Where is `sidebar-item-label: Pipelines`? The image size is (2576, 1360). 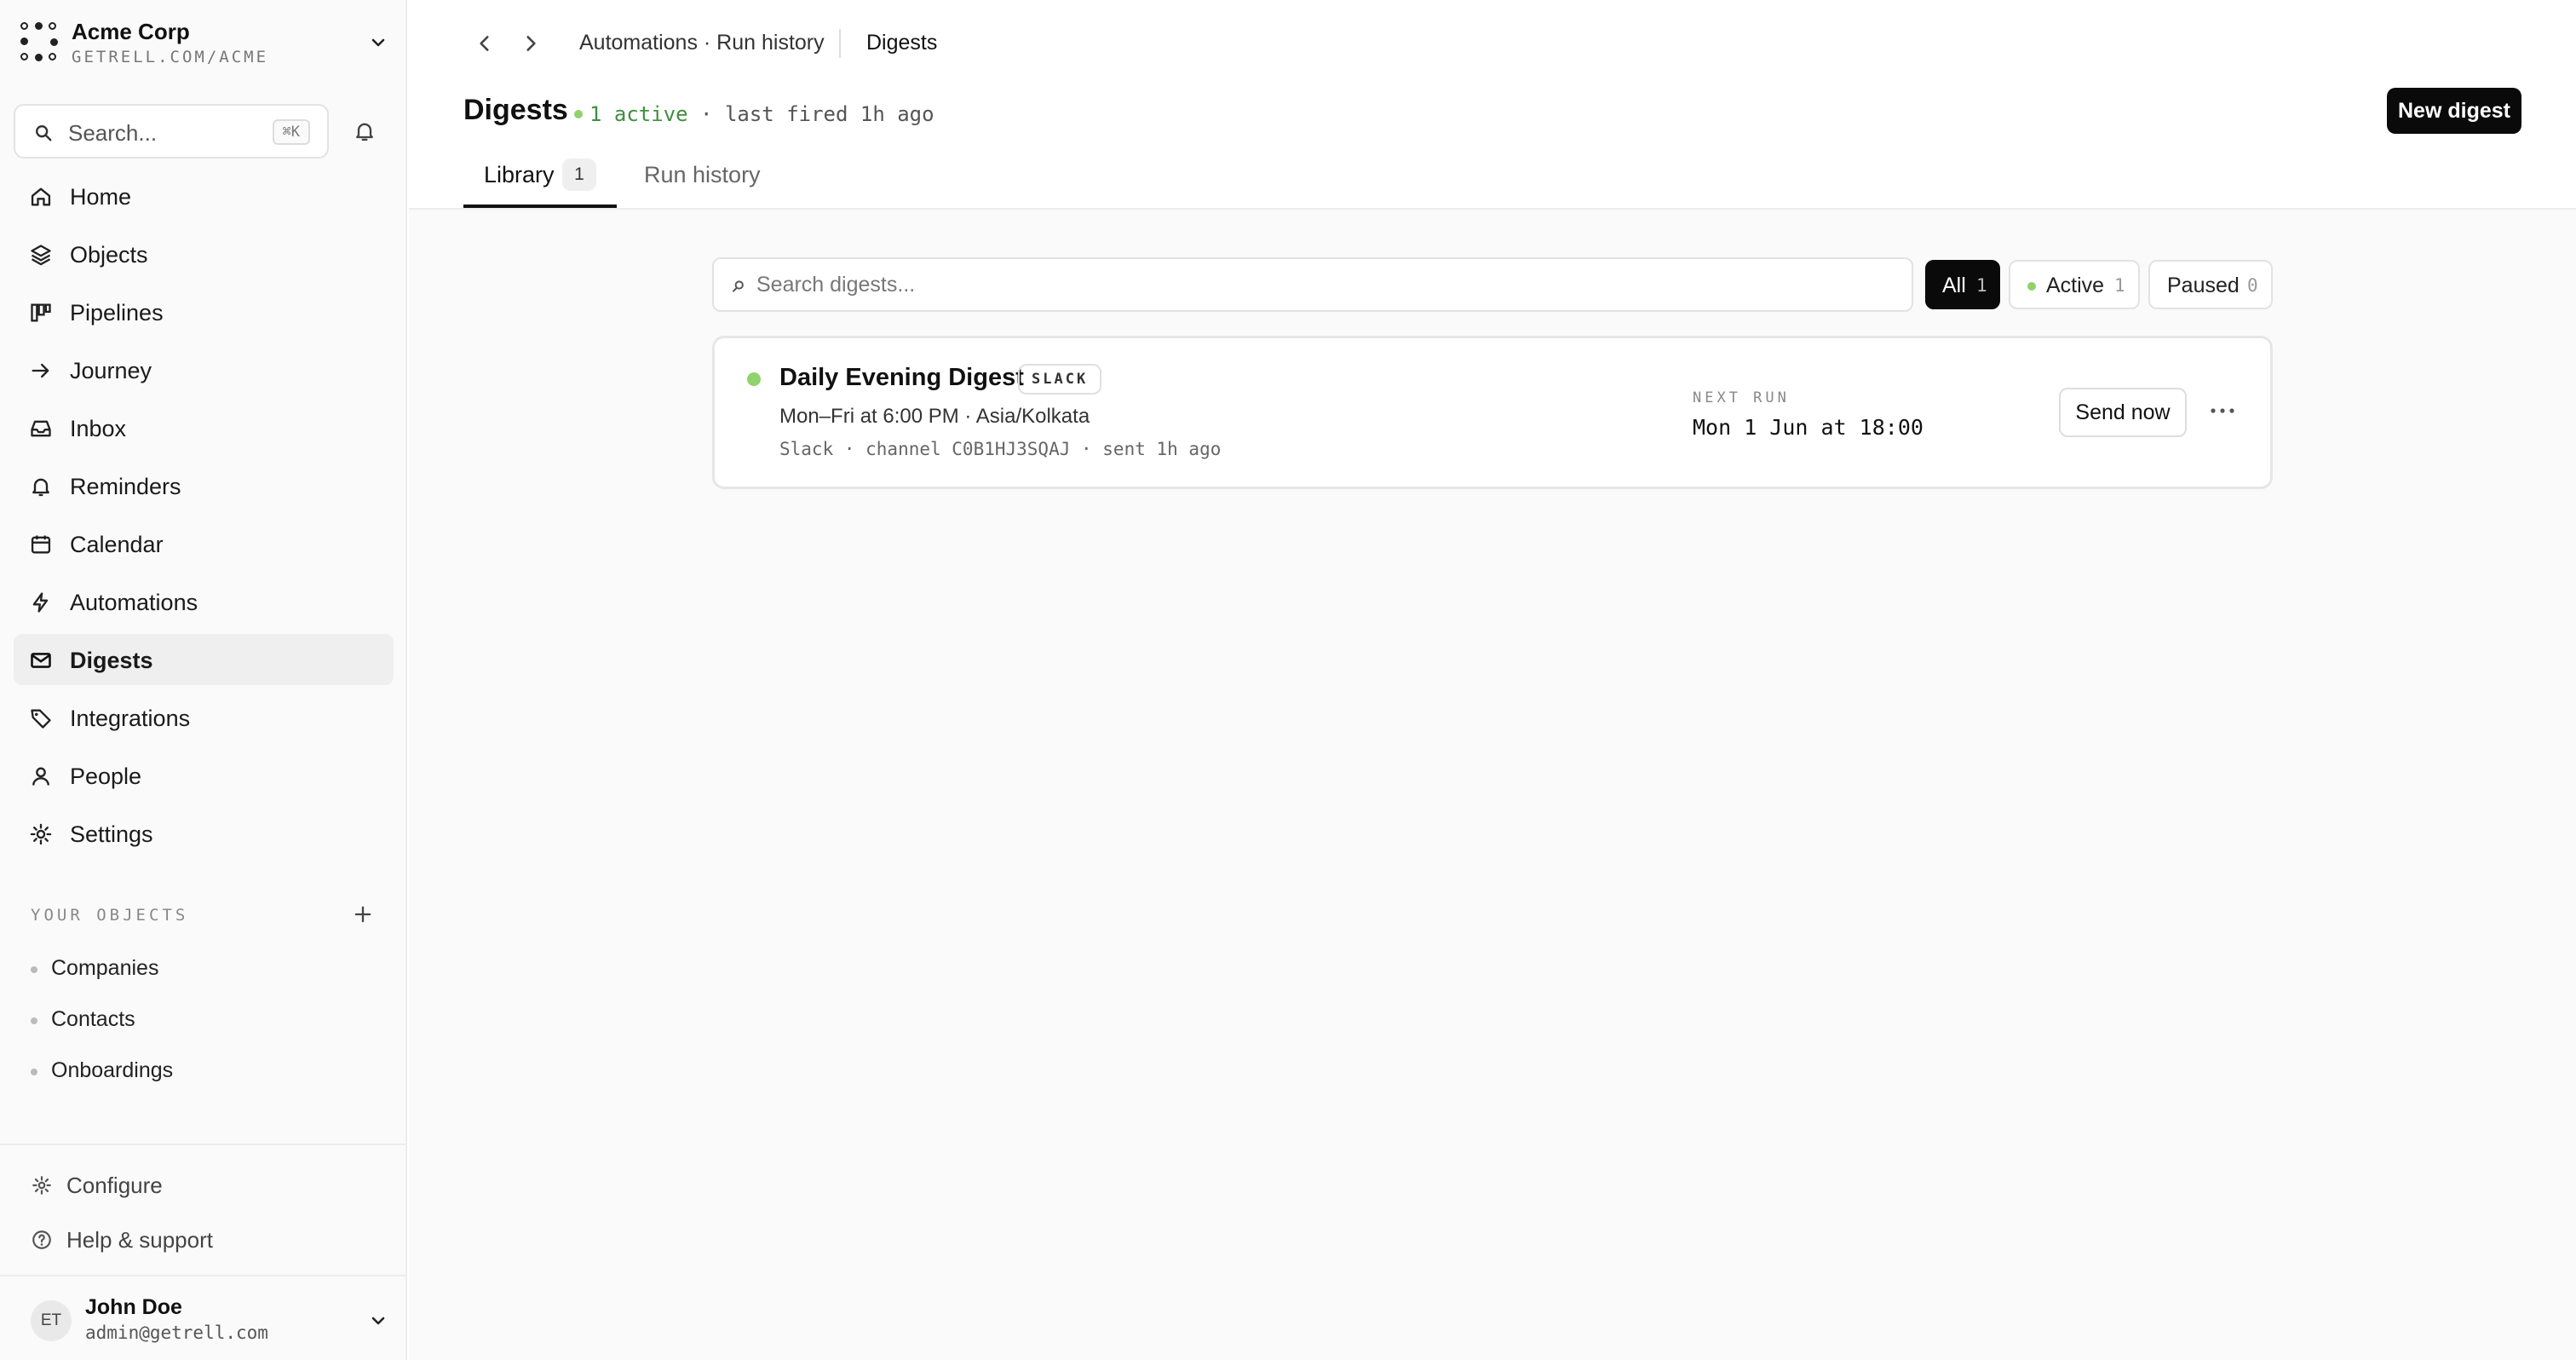 sidebar-item-label: Pipelines is located at coordinates (117, 313).